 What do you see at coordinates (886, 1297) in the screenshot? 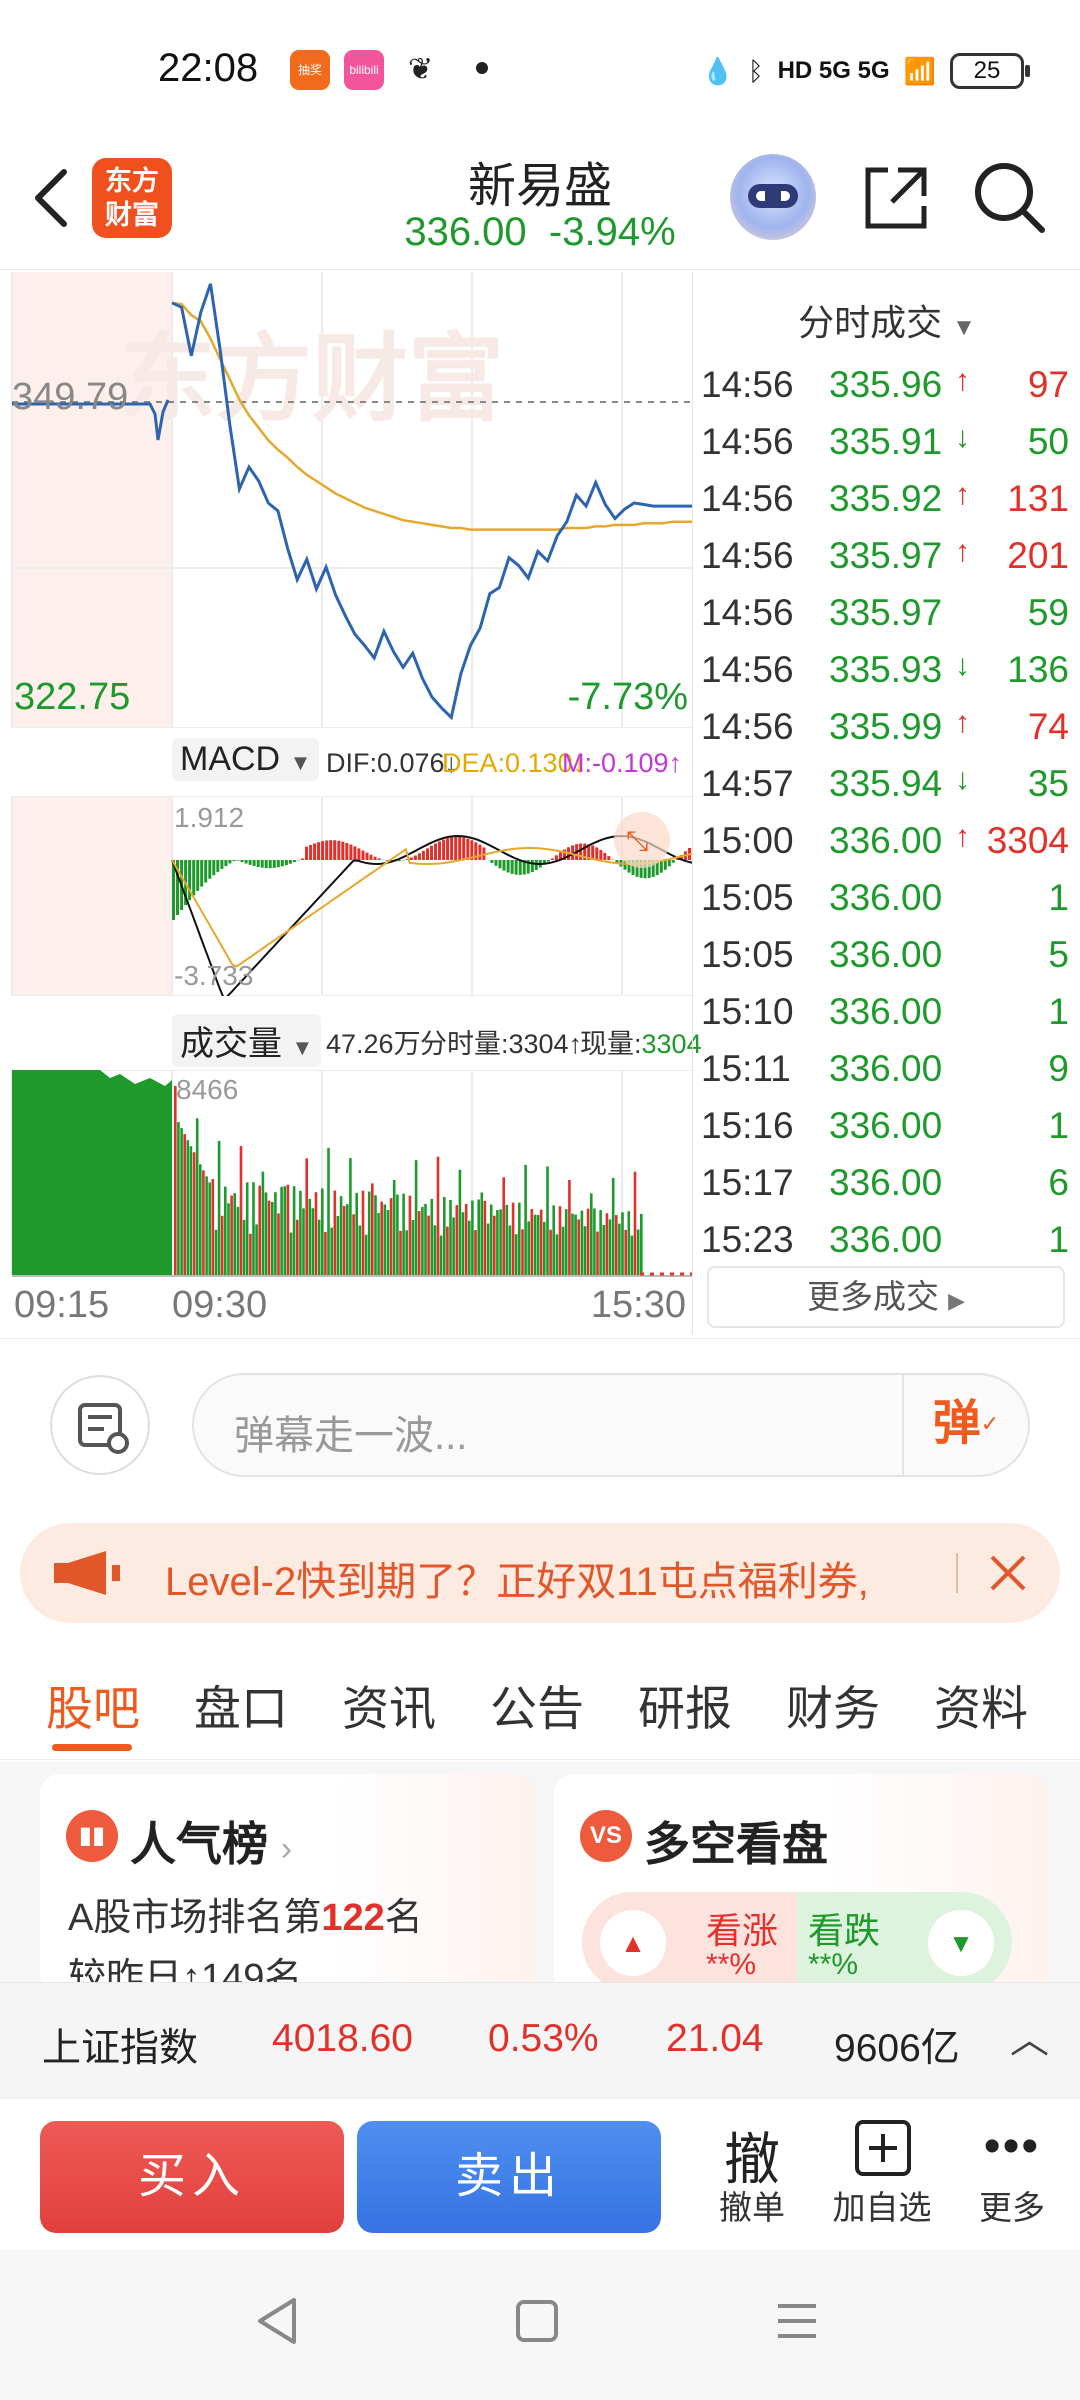
I see `more-ticks-button: 更多成交 ▶` at bounding box center [886, 1297].